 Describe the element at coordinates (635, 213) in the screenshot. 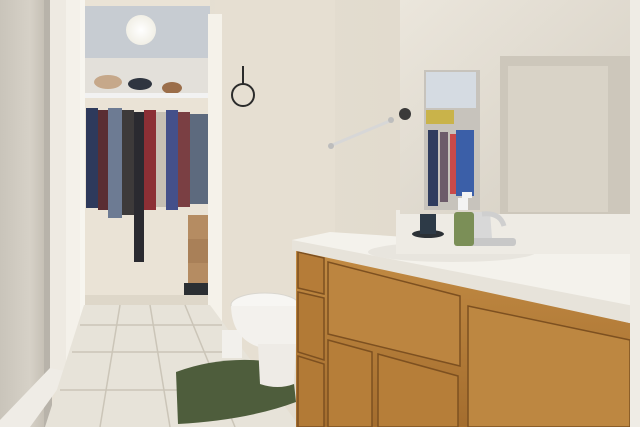

I see `door-frame` at that location.